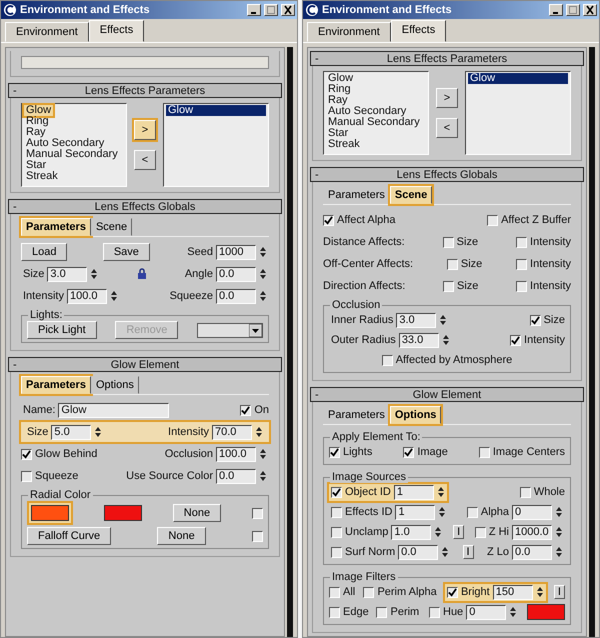  Describe the element at coordinates (229, 330) in the screenshot. I see `dropdown` at that location.